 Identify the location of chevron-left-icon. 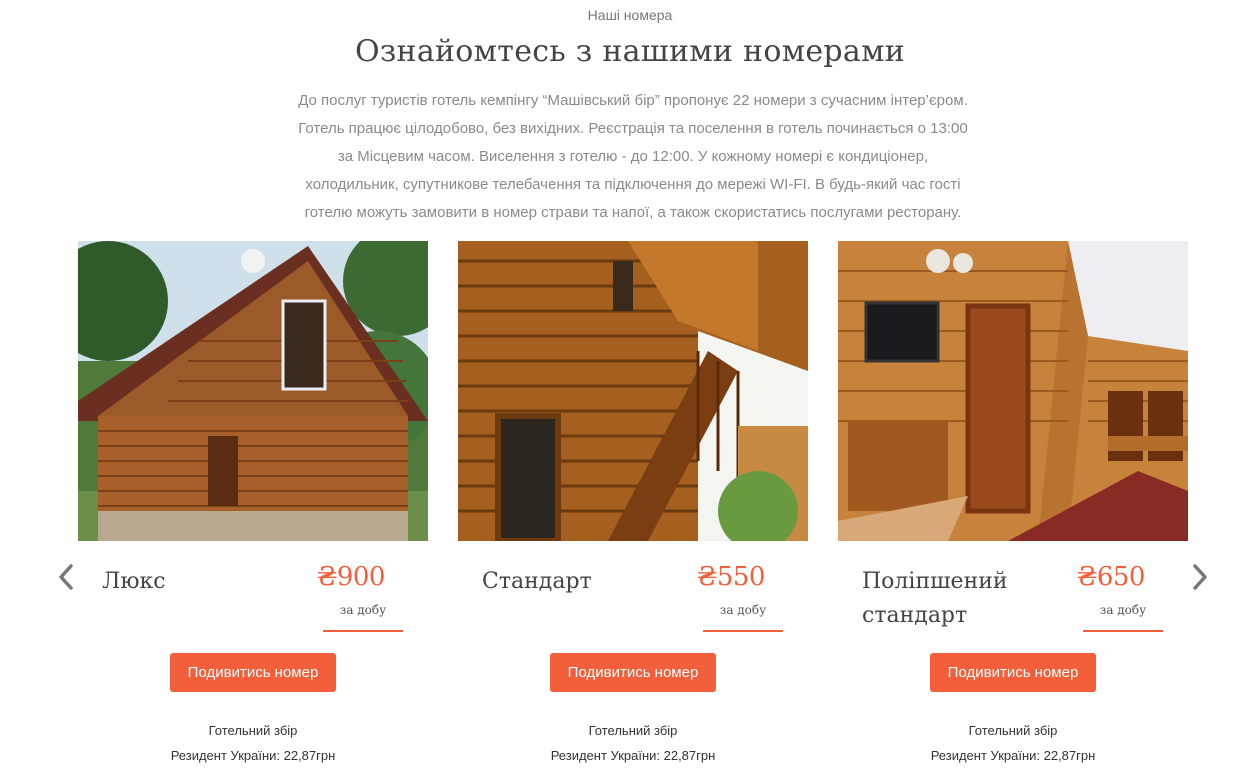
(66, 577).